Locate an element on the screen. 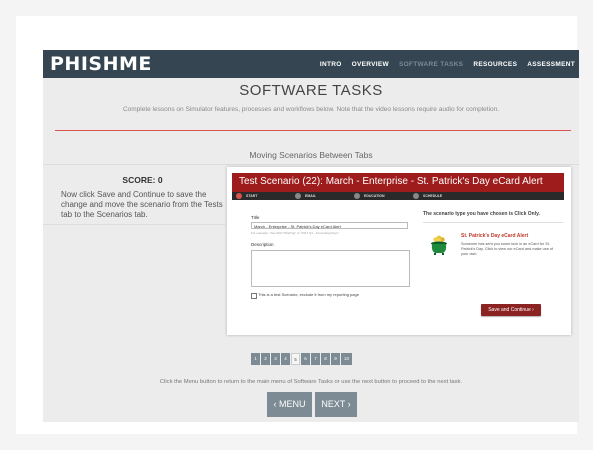 This screenshot has height=450, width=593. page-button-9: 9 is located at coordinates (335, 359).